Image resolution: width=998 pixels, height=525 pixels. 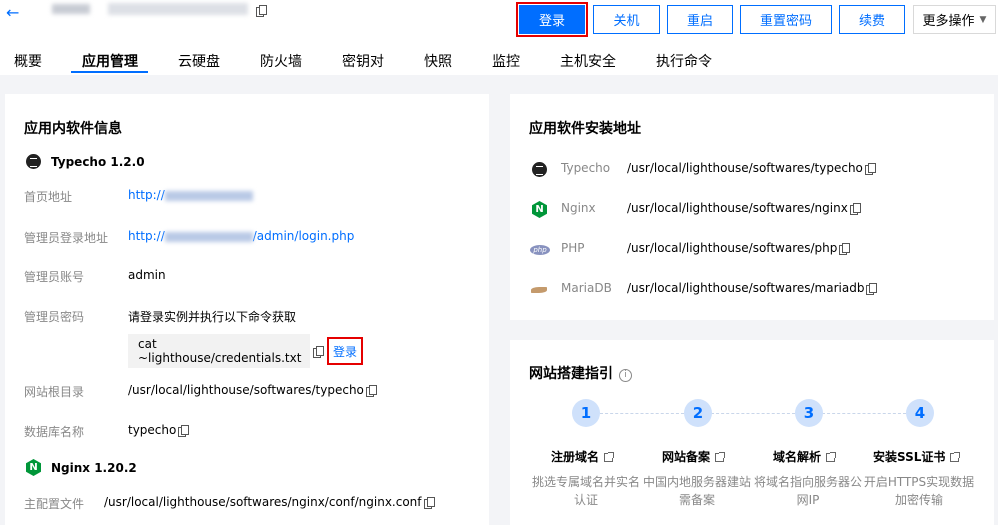 What do you see at coordinates (737, 208) in the screenshot?
I see `nginx-path-text: /usr/local/lighthouse/softwares/nginx` at bounding box center [737, 208].